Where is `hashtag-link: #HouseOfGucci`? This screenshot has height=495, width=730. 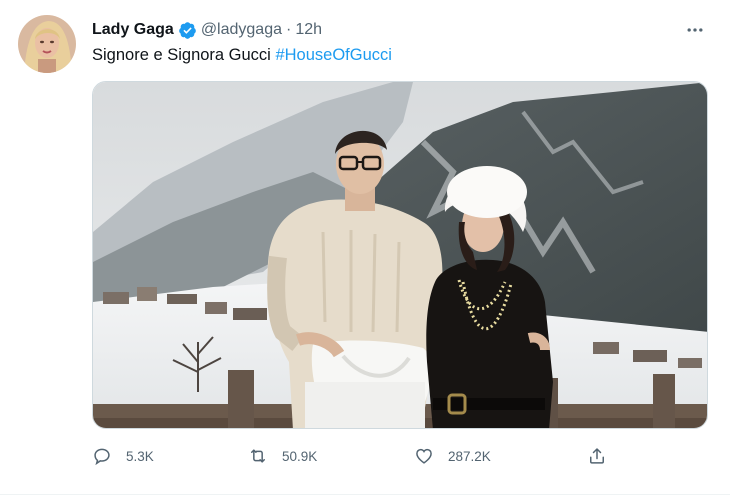
hashtag-link: #HouseOfGucci is located at coordinates (333, 55).